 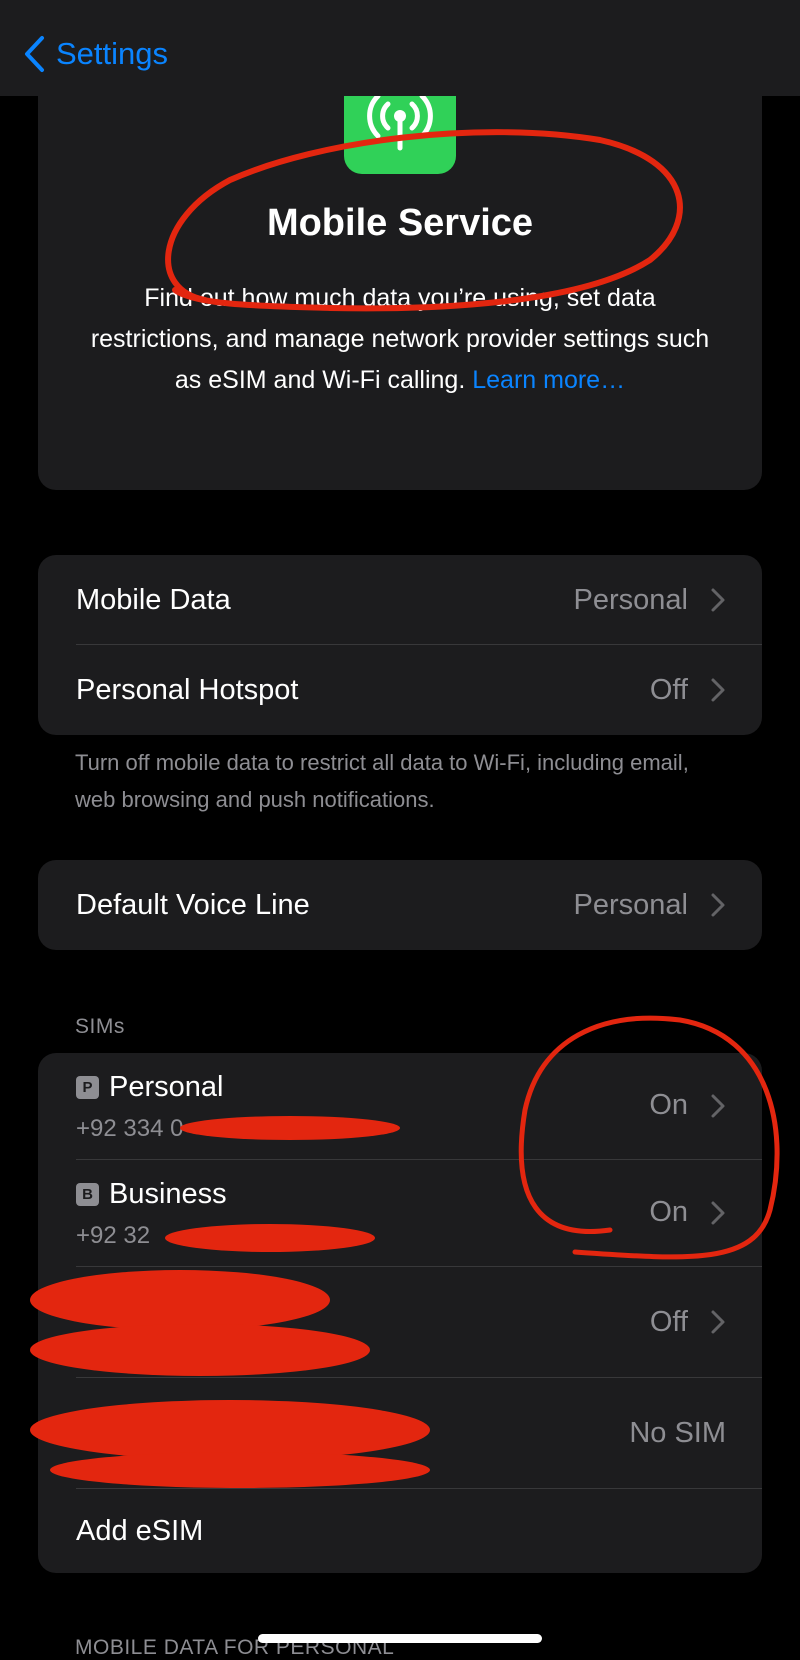 What do you see at coordinates (400, 1322) in the screenshot?
I see `sim-row-redacted-1: Off` at bounding box center [400, 1322].